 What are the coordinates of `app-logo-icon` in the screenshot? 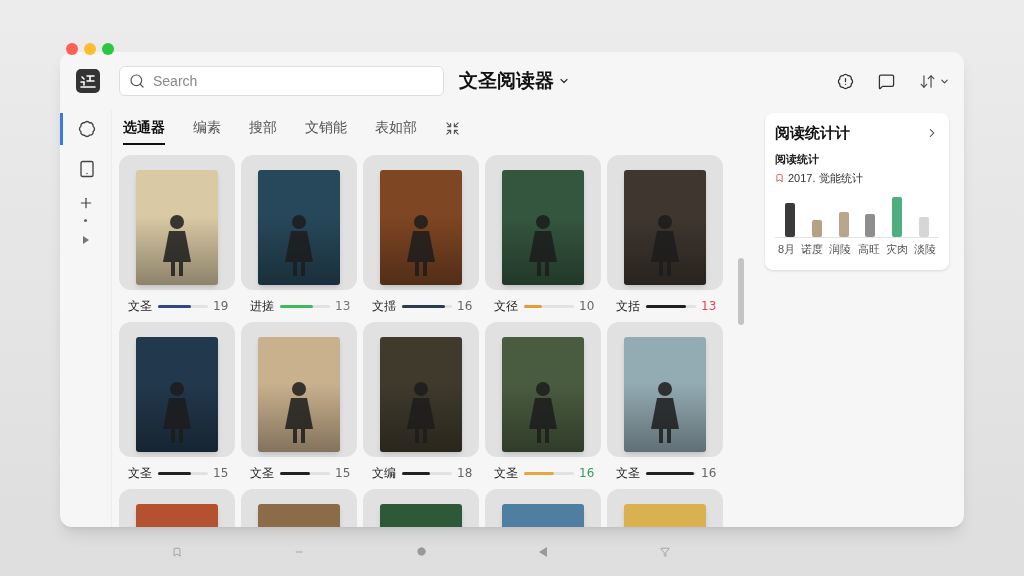 It's located at (88, 81).